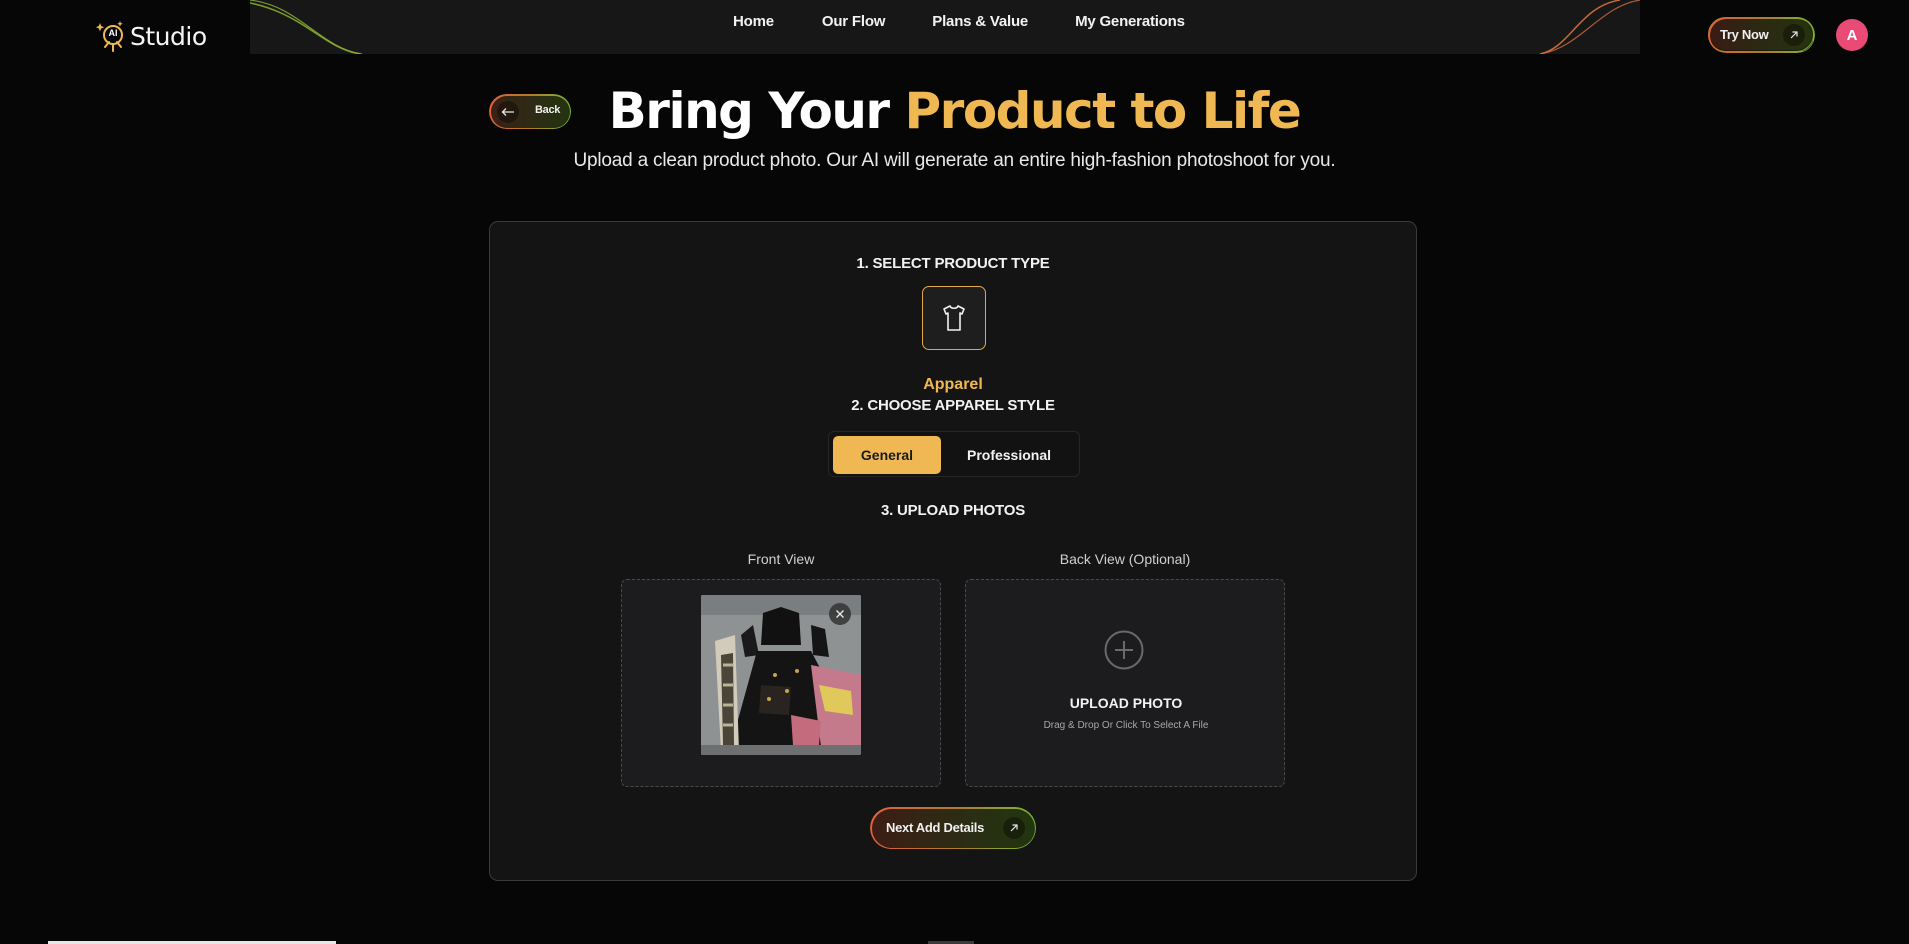 This screenshot has height=944, width=1909. What do you see at coordinates (980, 22) in the screenshot?
I see `nav-plans-value: Plans & Value` at bounding box center [980, 22].